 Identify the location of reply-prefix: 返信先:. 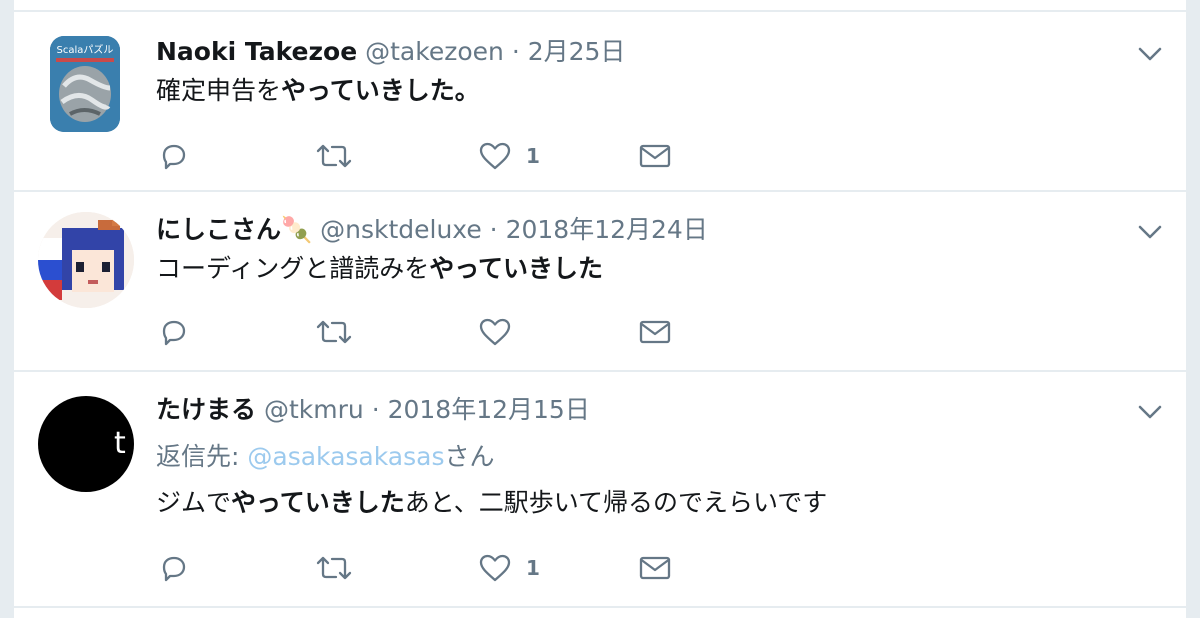
(202, 456).